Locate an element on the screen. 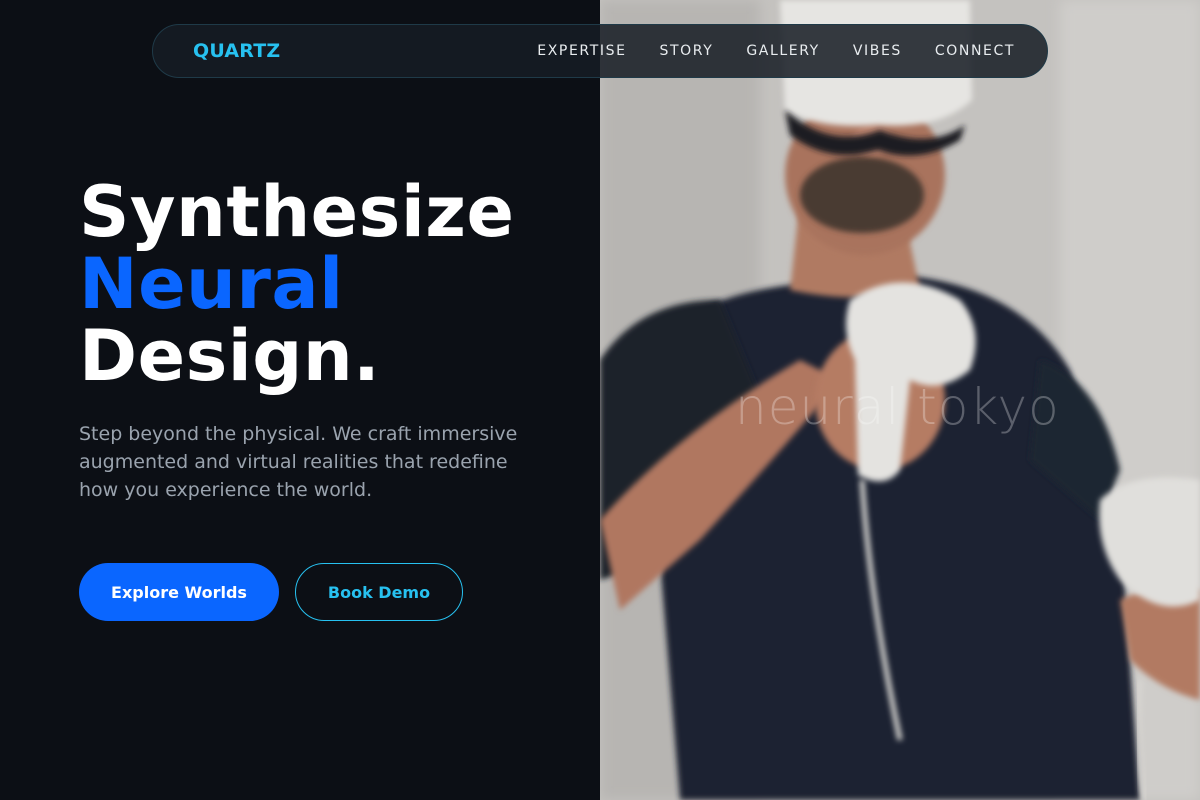 This screenshot has height=800, width=1200. hero-heading-line-3: Design. is located at coordinates (230, 356).